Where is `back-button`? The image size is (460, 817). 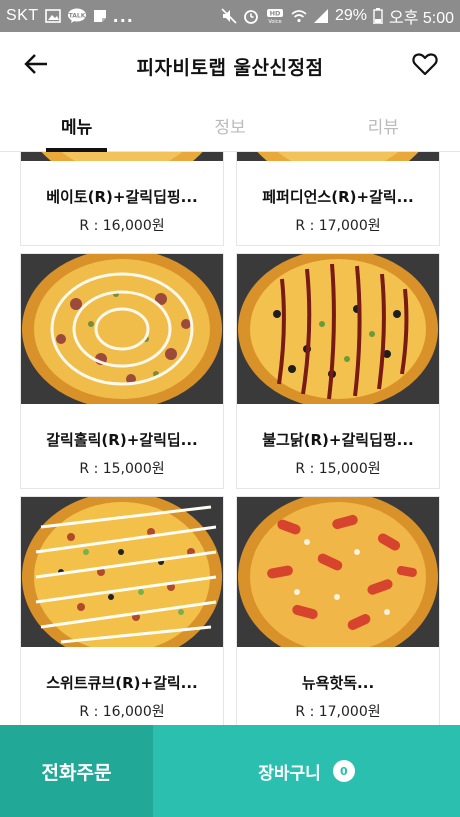 back-button is located at coordinates (36, 66).